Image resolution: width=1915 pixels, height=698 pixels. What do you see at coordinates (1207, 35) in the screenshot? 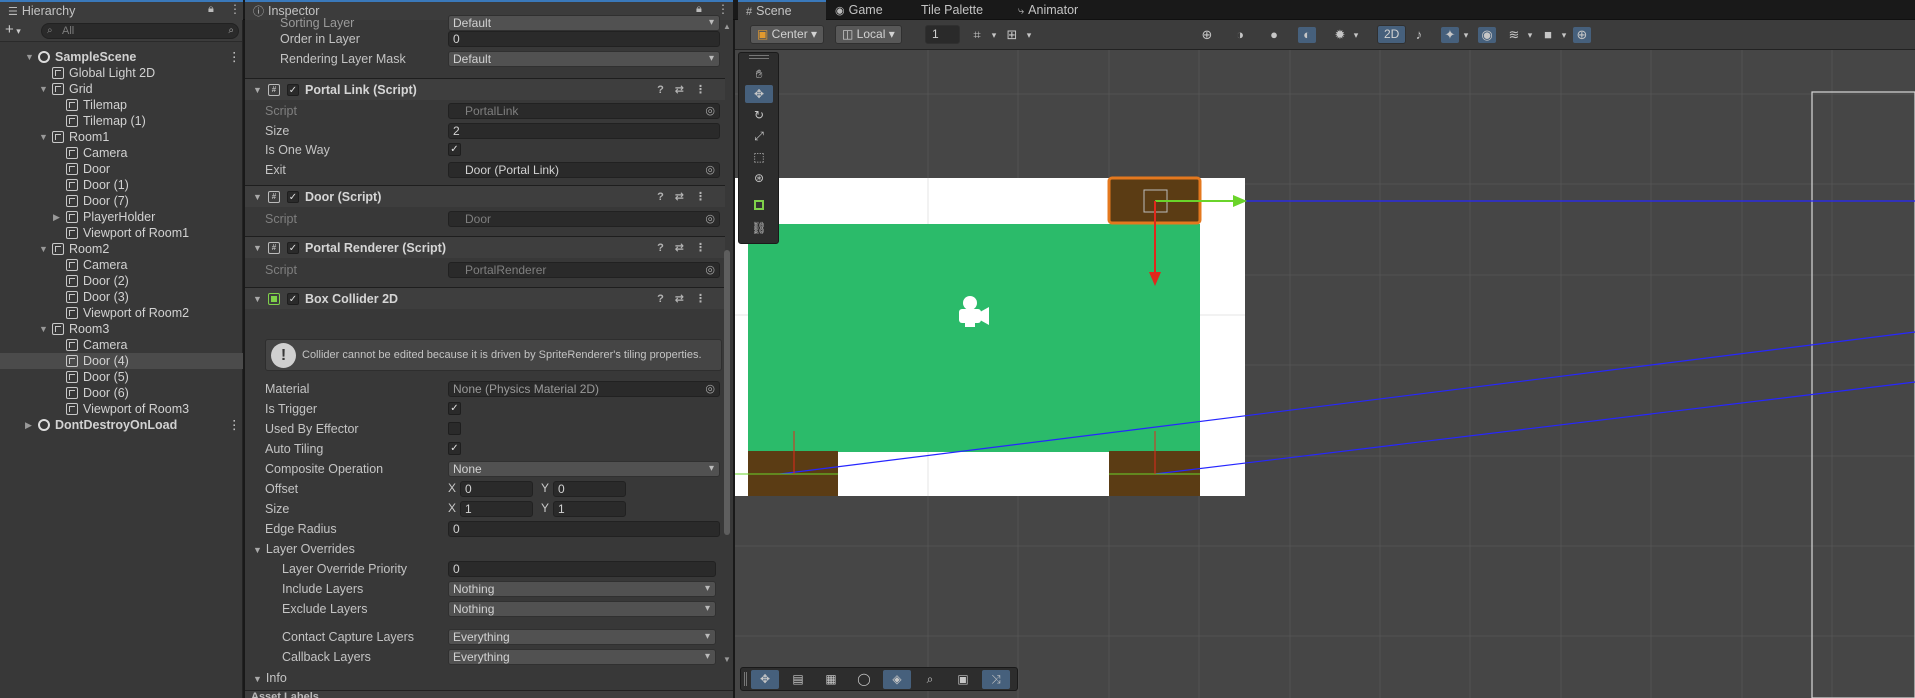
I see `draw-mode-icon: ⊕` at bounding box center [1207, 35].